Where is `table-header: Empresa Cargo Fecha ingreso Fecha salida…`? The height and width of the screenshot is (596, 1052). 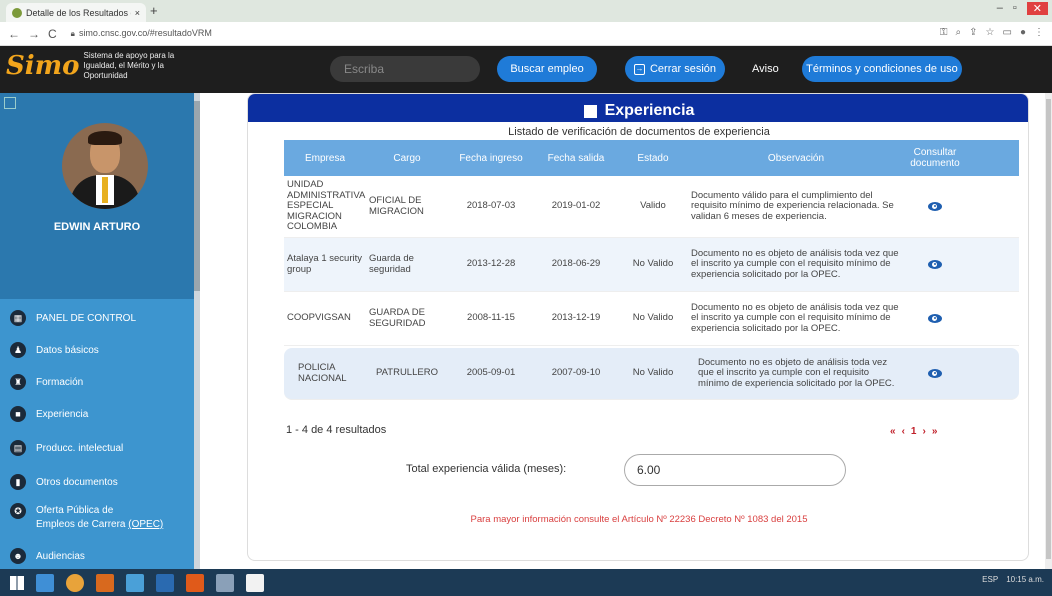
table-header: Empresa Cargo Fecha ingreso Fecha salida… is located at coordinates (651, 158).